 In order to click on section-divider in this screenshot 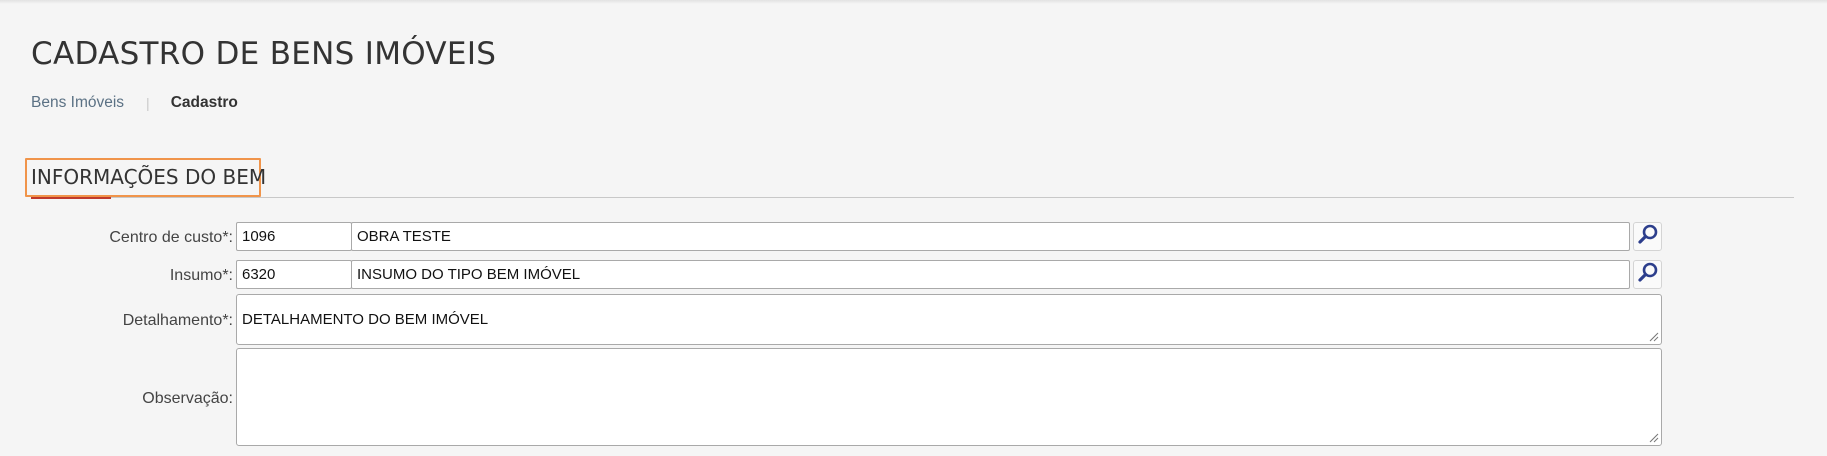, I will do `click(912, 197)`.